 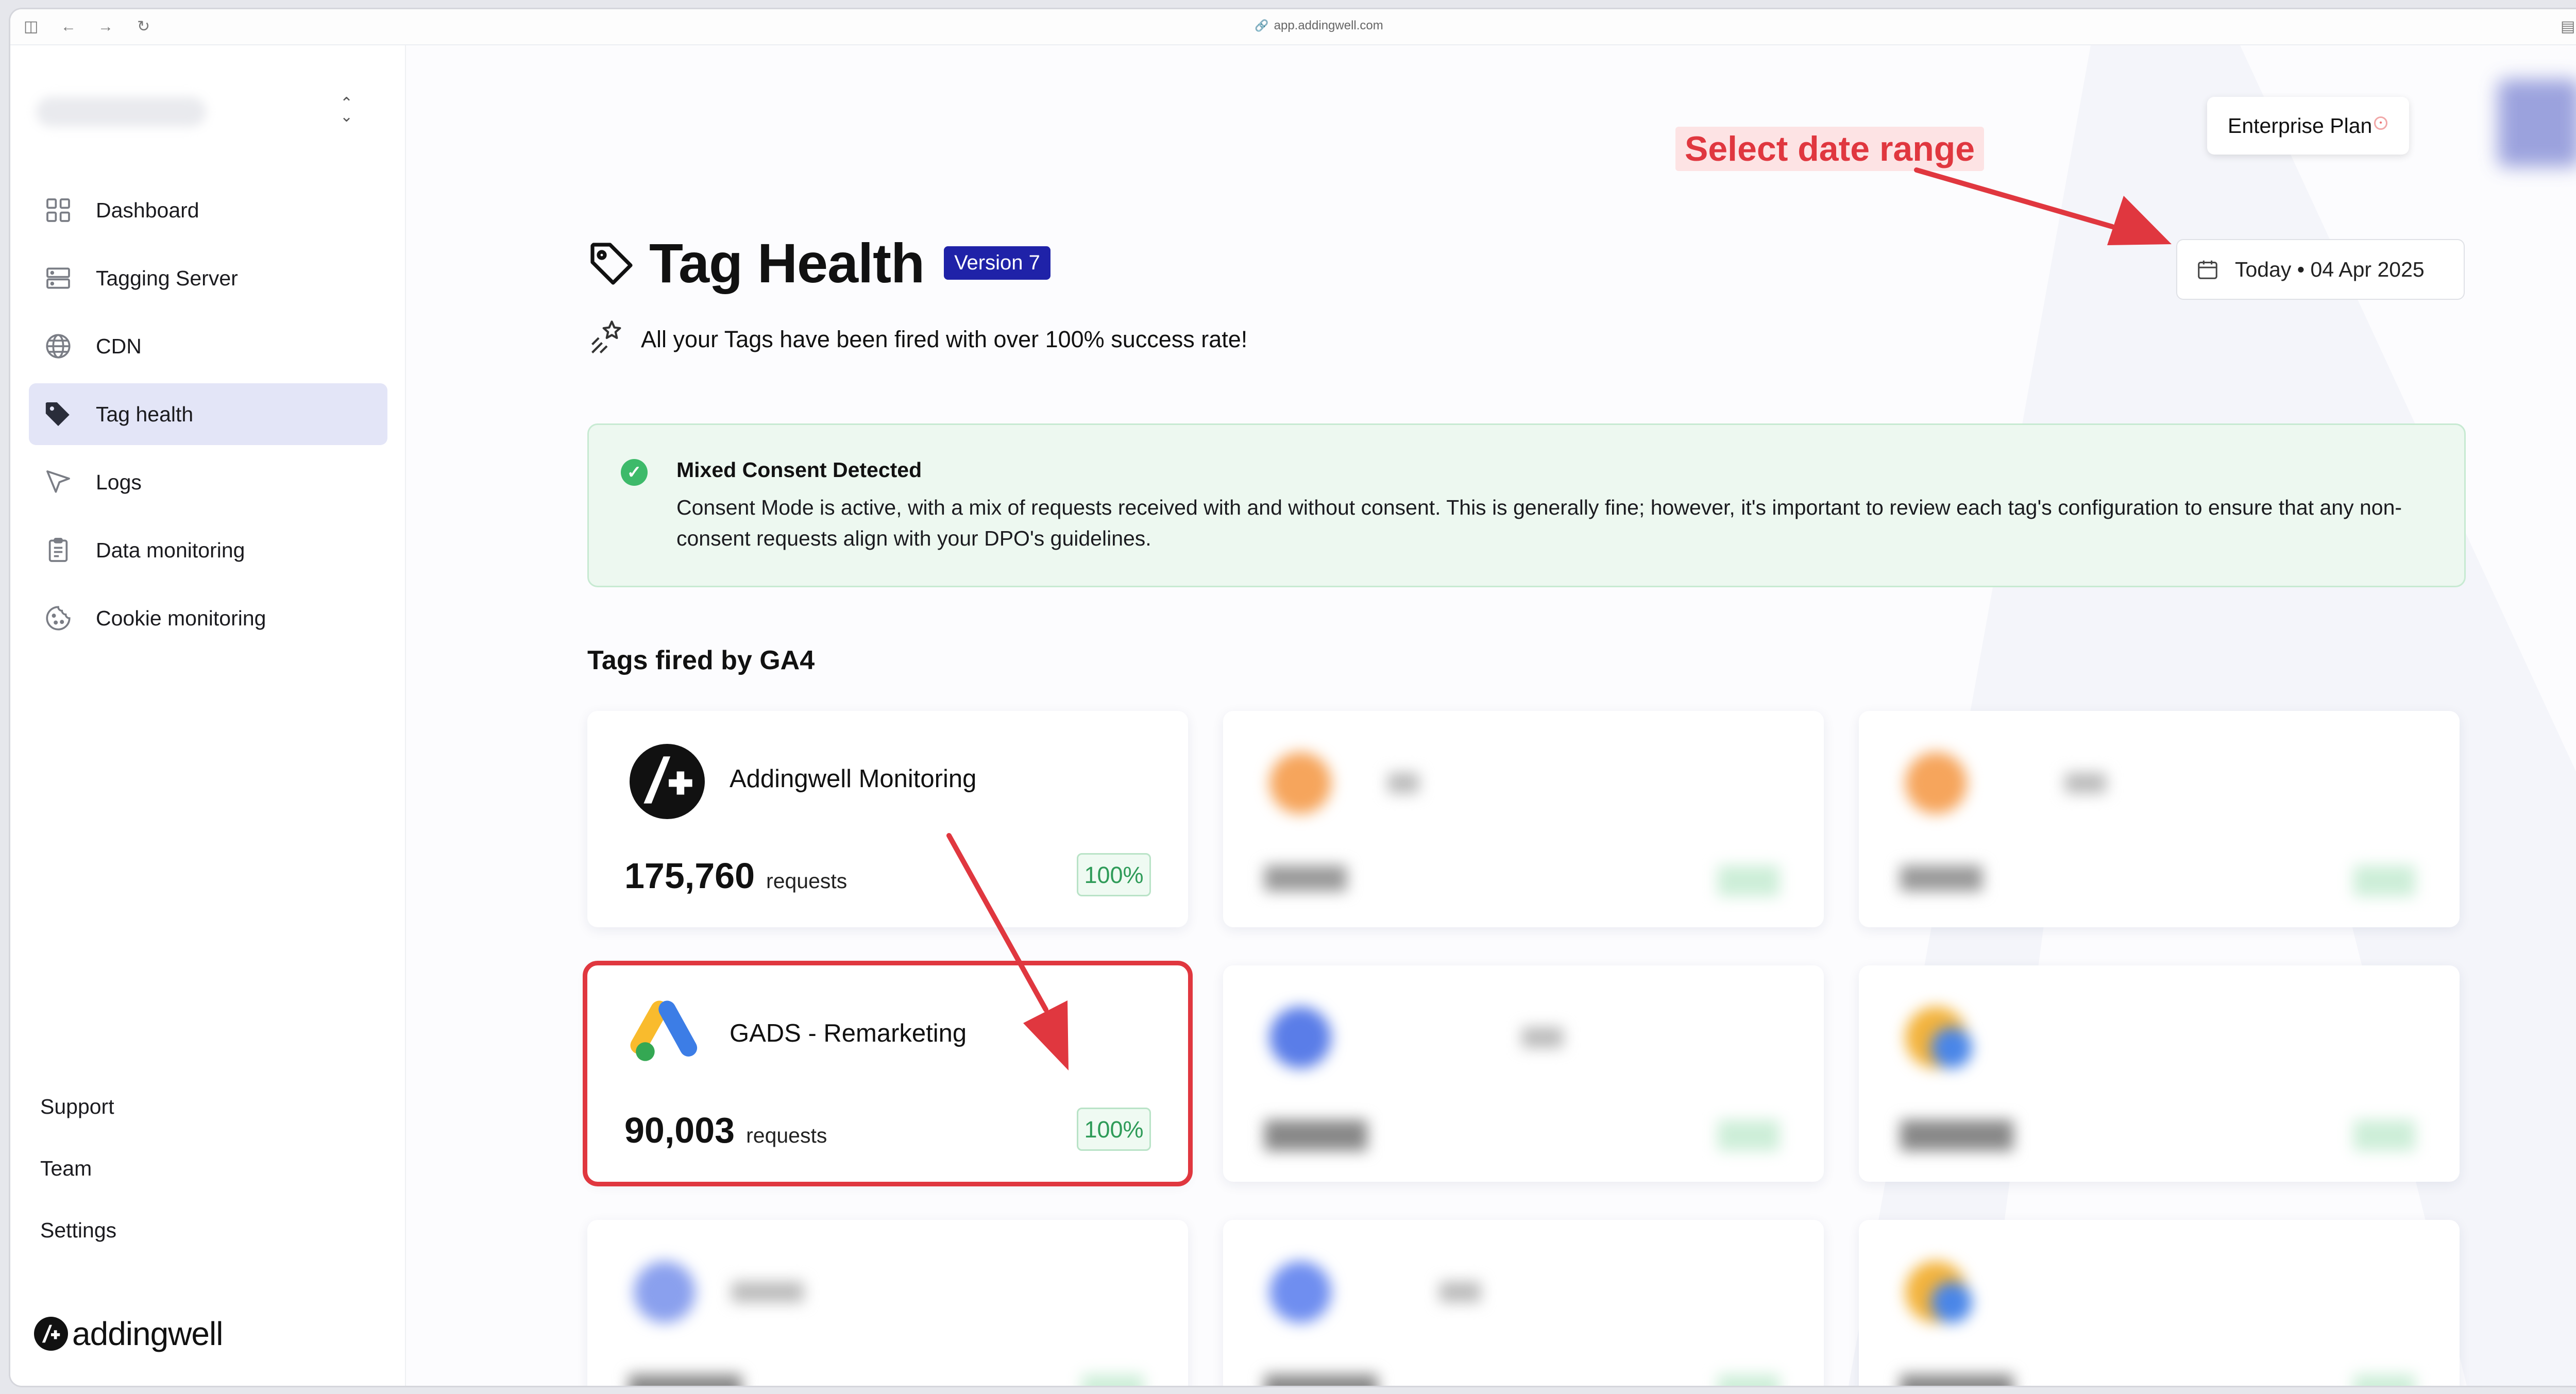 I want to click on sidebar-item-logs: Logs, so click(x=208, y=482).